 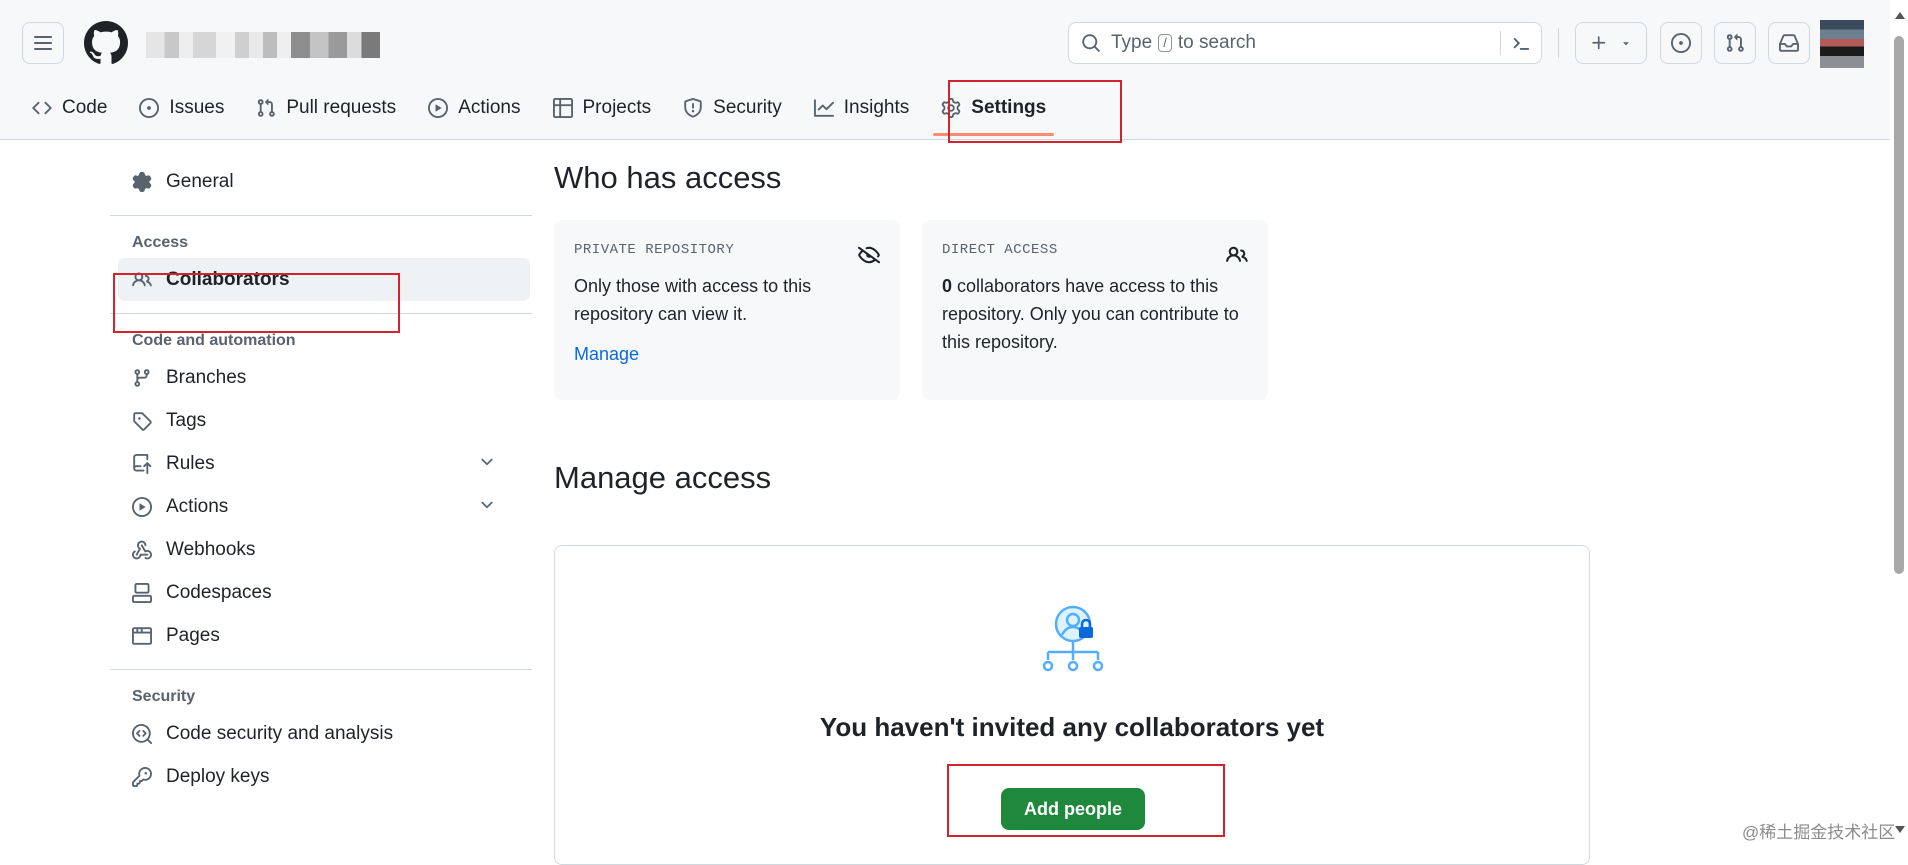 I want to click on tab-label: Pull requests, so click(x=341, y=107).